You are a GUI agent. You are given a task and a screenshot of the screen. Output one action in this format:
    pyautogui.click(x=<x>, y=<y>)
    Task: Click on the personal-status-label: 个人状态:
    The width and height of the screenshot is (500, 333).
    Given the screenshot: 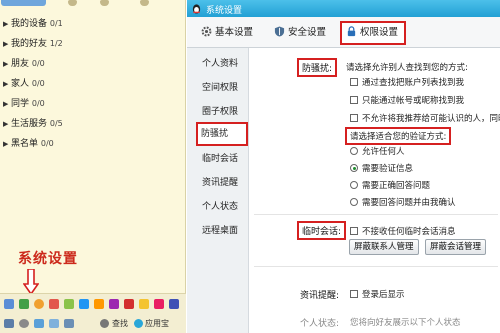 What is the action you would take?
    pyautogui.click(x=320, y=324)
    